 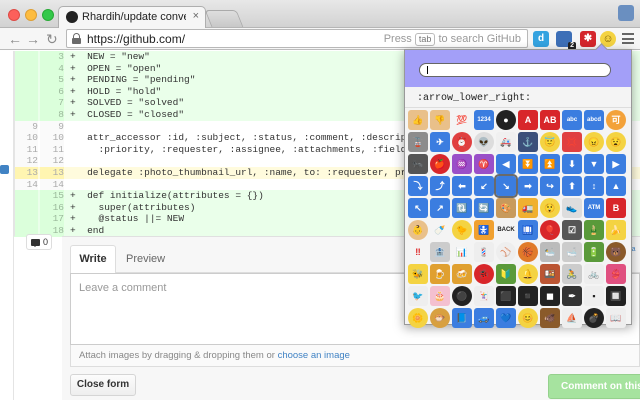 What do you see at coordinates (52, 149) in the screenshot?
I see `new-line-number: 11` at bounding box center [52, 149].